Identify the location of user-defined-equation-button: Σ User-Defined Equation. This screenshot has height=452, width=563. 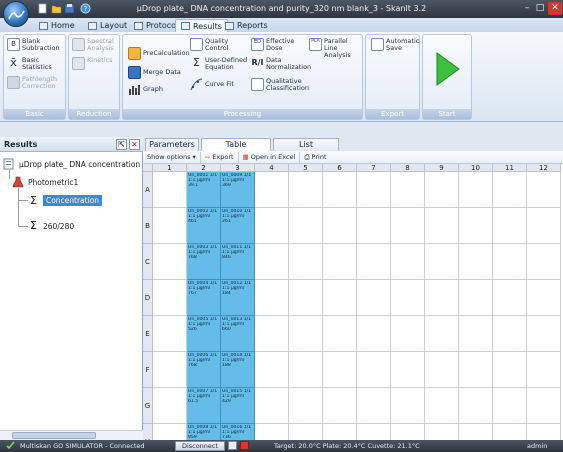
(220, 64).